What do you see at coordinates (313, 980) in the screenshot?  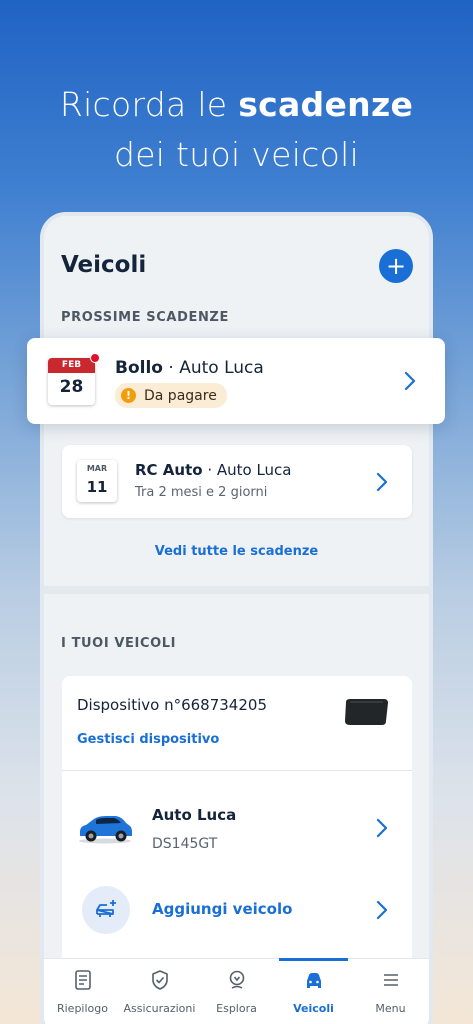 I see `car-icon` at bounding box center [313, 980].